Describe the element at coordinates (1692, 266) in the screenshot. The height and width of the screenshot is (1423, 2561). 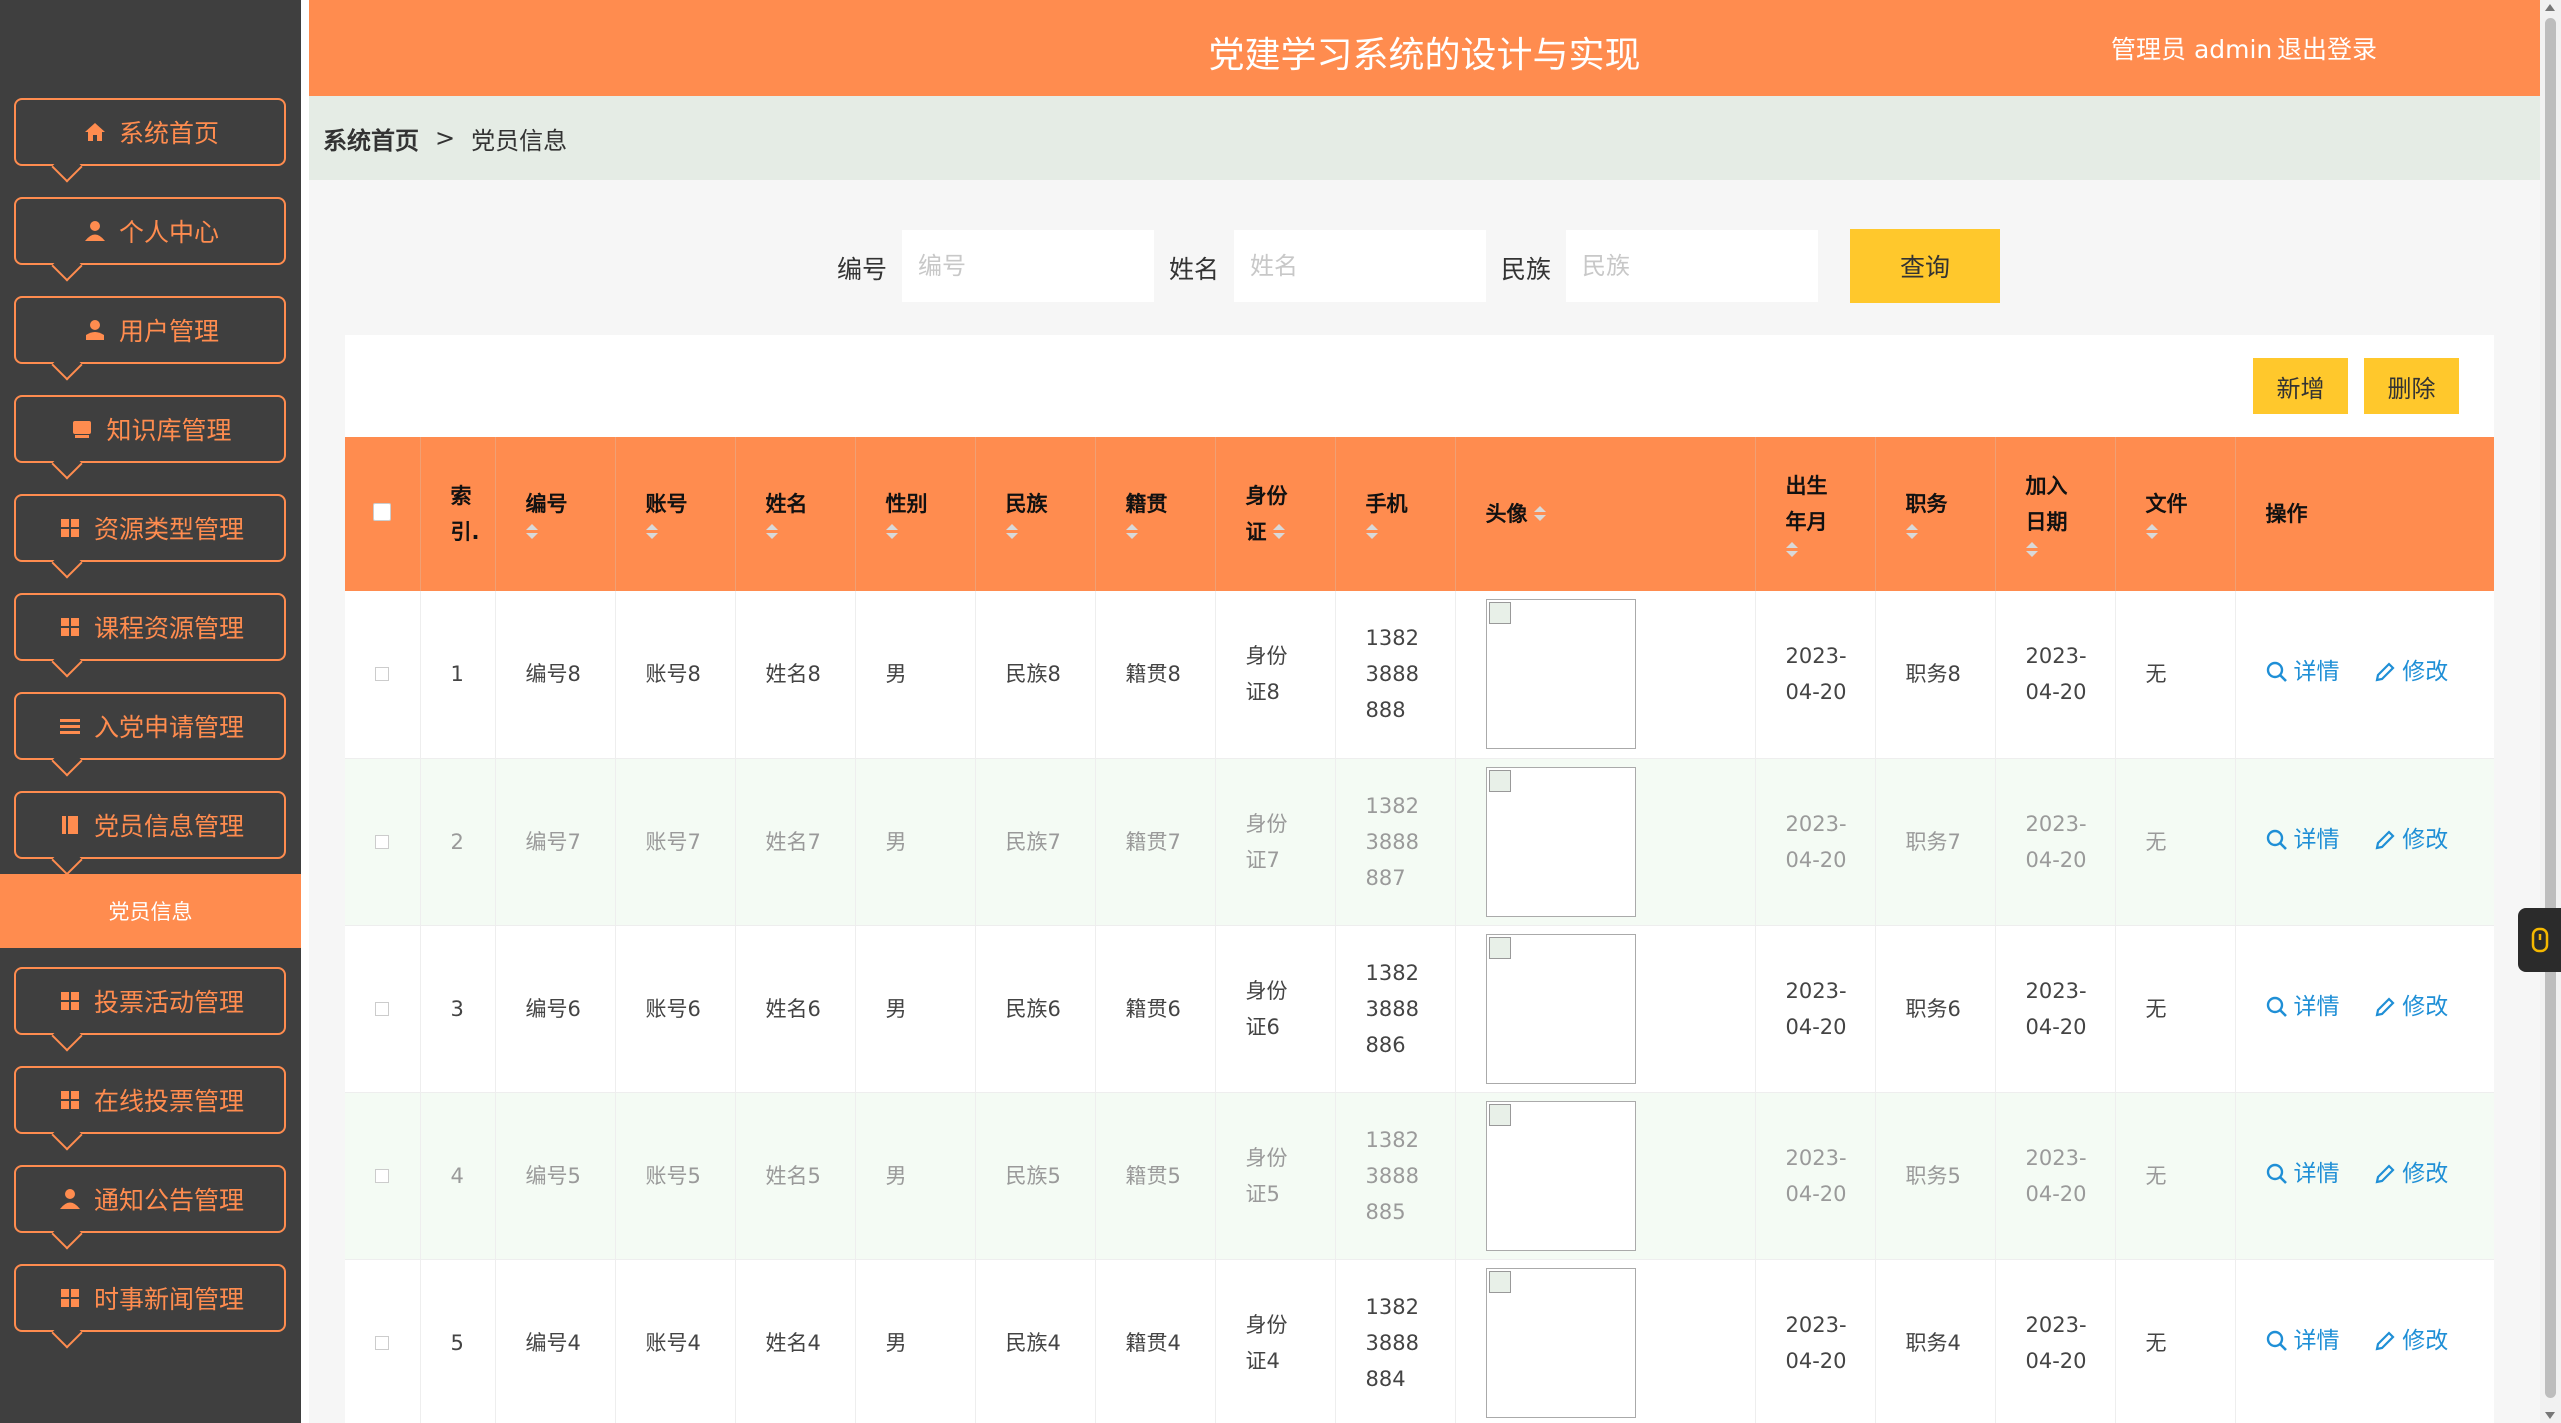
I see `search-input-ethnic` at that location.